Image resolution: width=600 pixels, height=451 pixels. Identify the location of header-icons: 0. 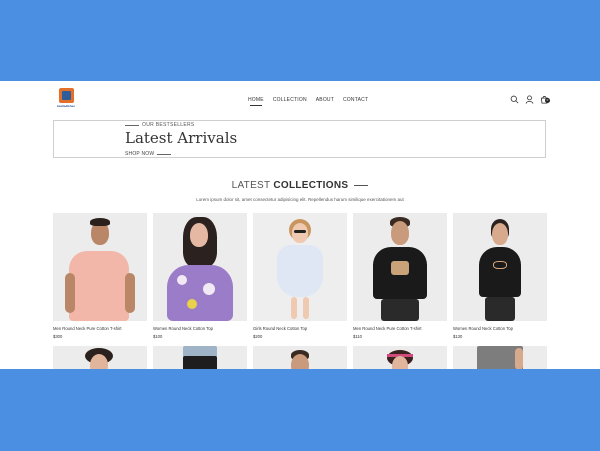
(530, 99).